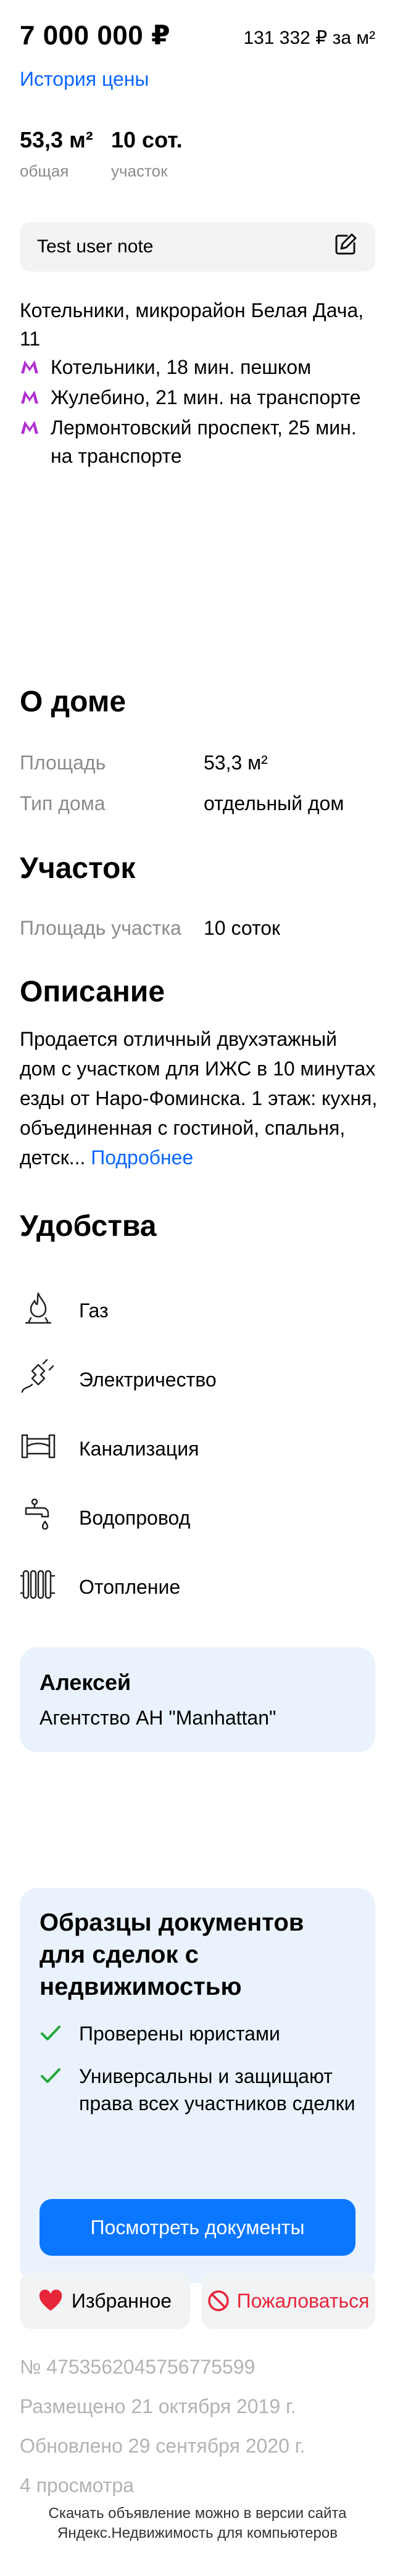 Image resolution: width=395 pixels, height=2576 pixels. I want to click on metro-item: Жулебино, 21 мин. на транспорте, so click(197, 398).